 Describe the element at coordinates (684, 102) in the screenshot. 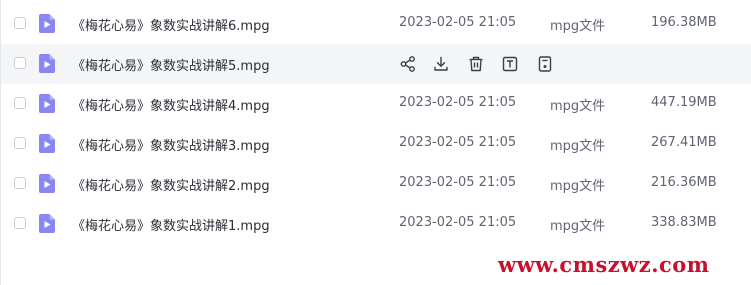

I see `file-size: 447.19MB` at that location.